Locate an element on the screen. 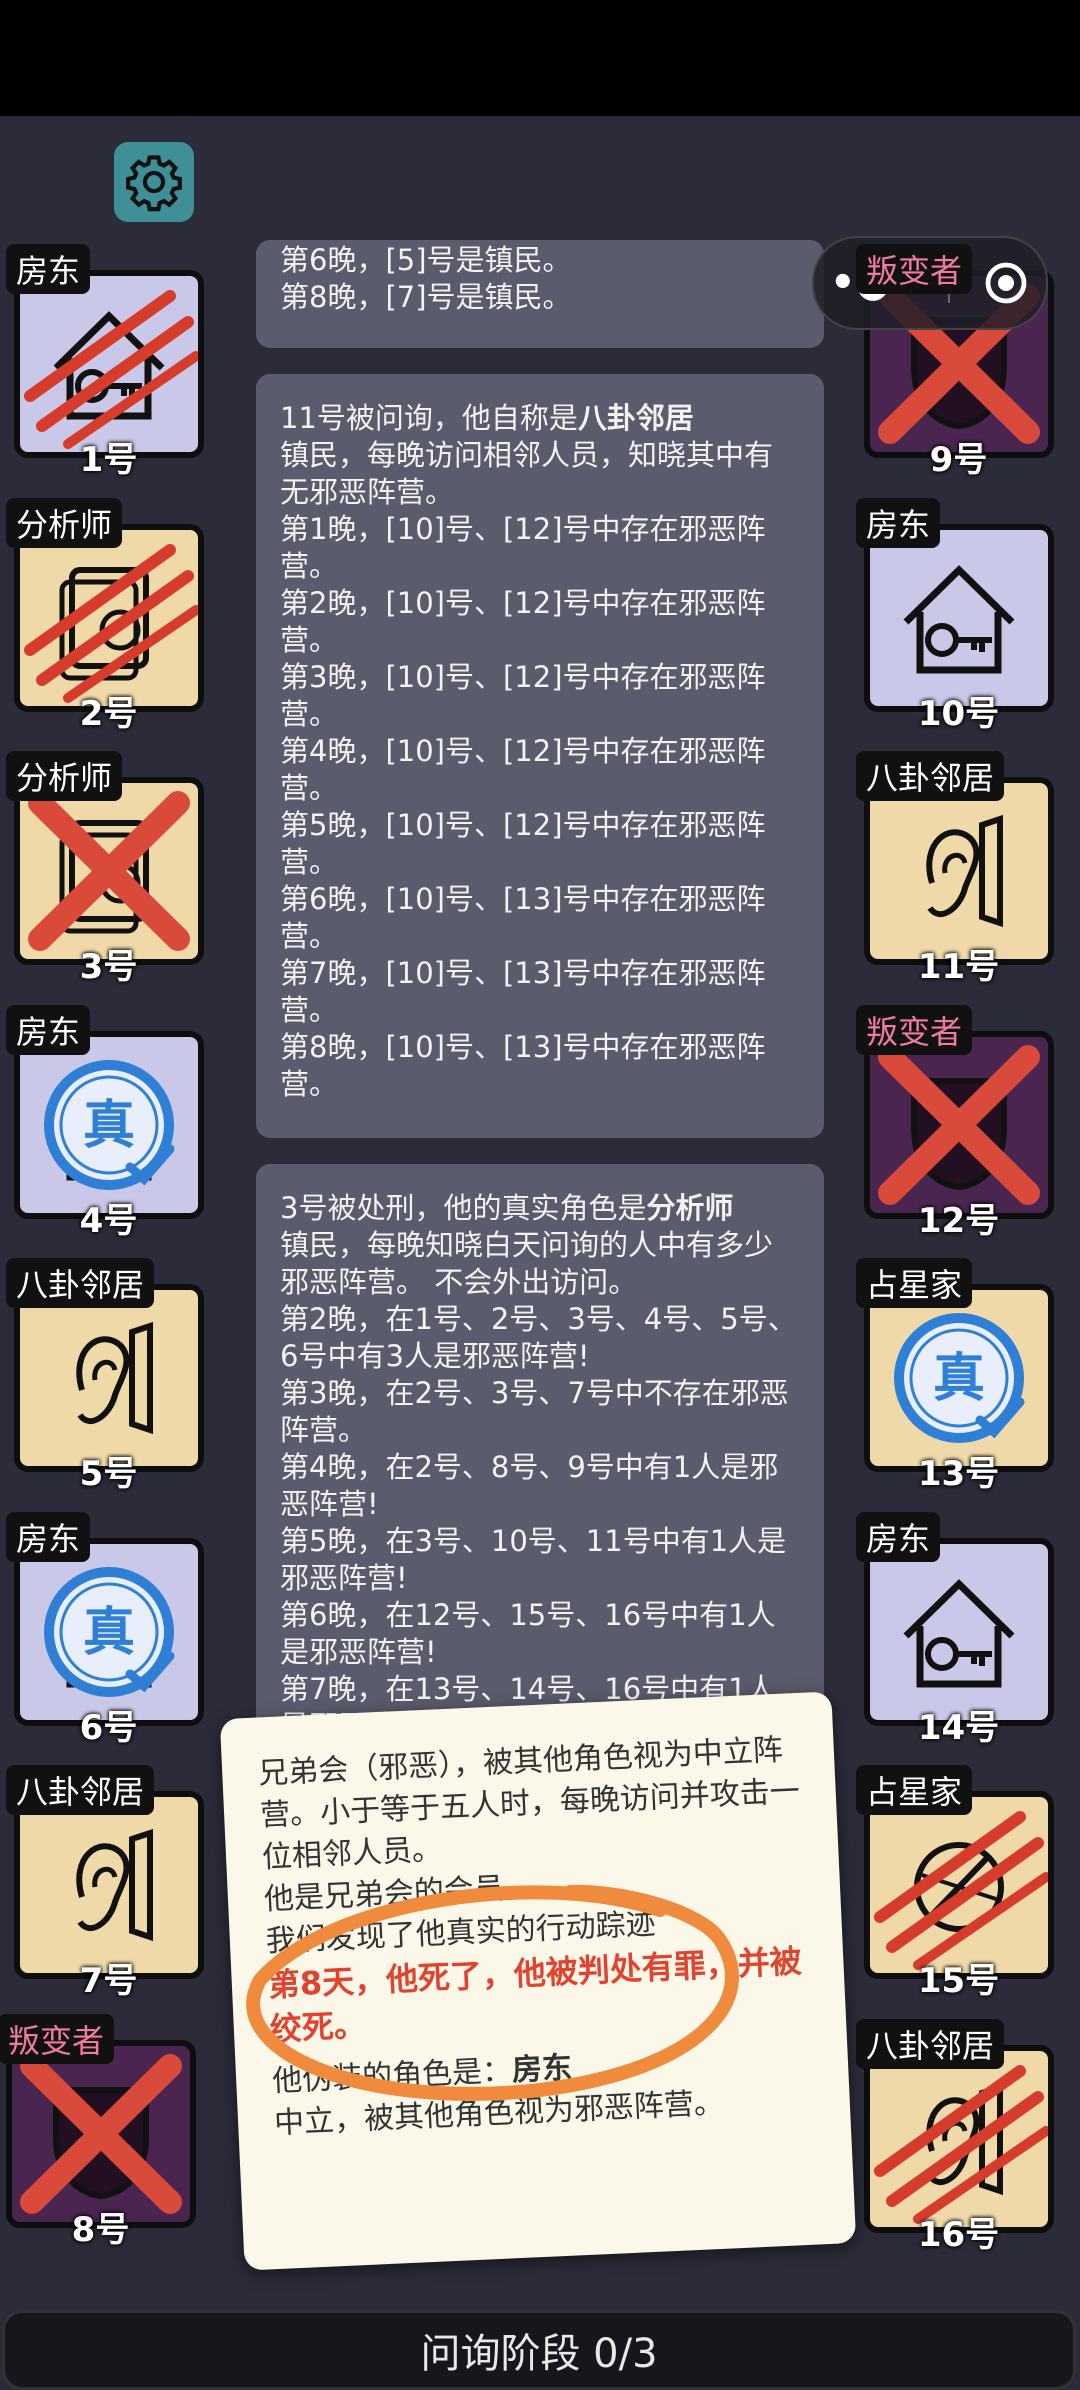 This screenshot has width=1080, height=2390. log-line: 第8晚，[7]号是镇民。 is located at coordinates (426, 297).